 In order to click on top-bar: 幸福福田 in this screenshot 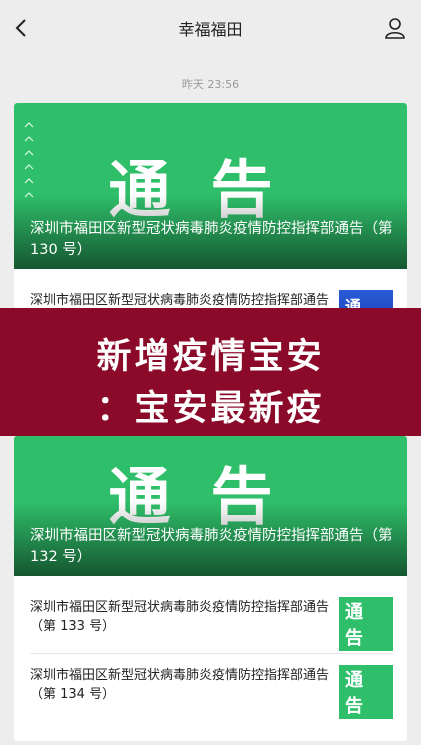, I will do `click(210, 28)`.